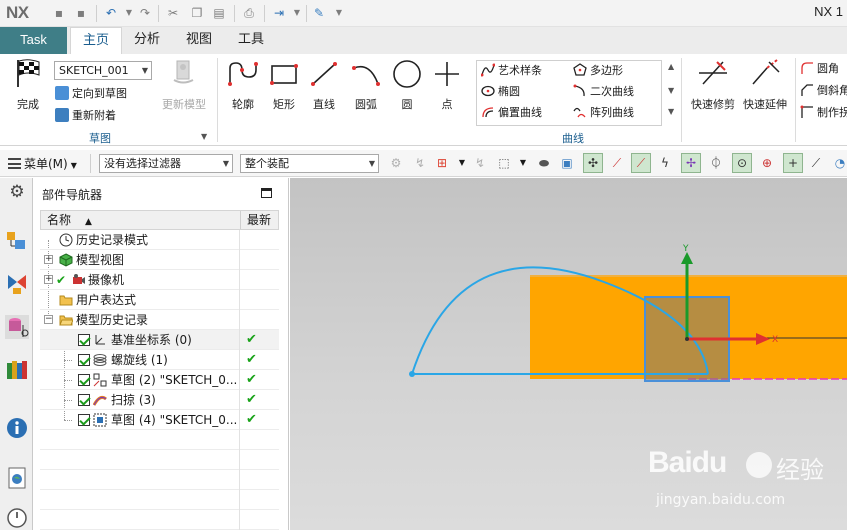  What do you see at coordinates (598, 71) in the screenshot?
I see `polygon-button: 多边形` at bounding box center [598, 71].